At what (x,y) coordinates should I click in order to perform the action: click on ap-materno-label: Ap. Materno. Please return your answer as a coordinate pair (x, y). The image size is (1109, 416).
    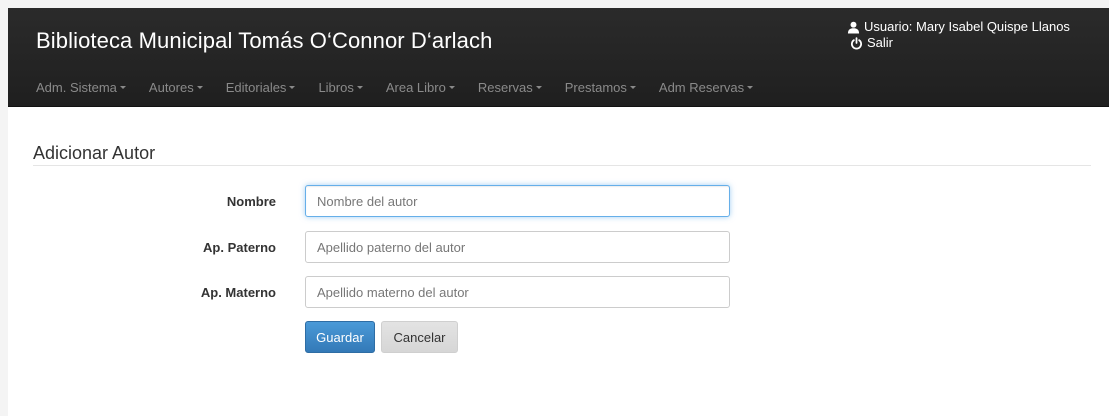
    Looking at the image, I should click on (238, 292).